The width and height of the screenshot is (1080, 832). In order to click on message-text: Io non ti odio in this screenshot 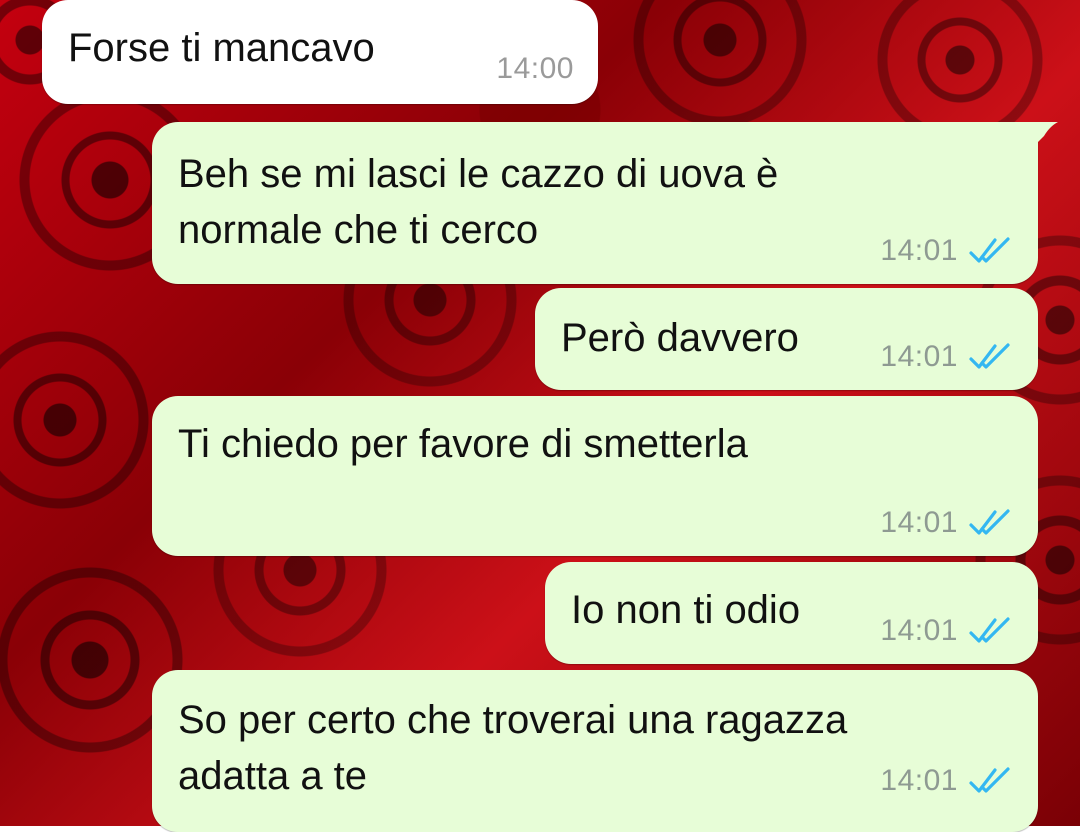, I will do `click(686, 610)`.